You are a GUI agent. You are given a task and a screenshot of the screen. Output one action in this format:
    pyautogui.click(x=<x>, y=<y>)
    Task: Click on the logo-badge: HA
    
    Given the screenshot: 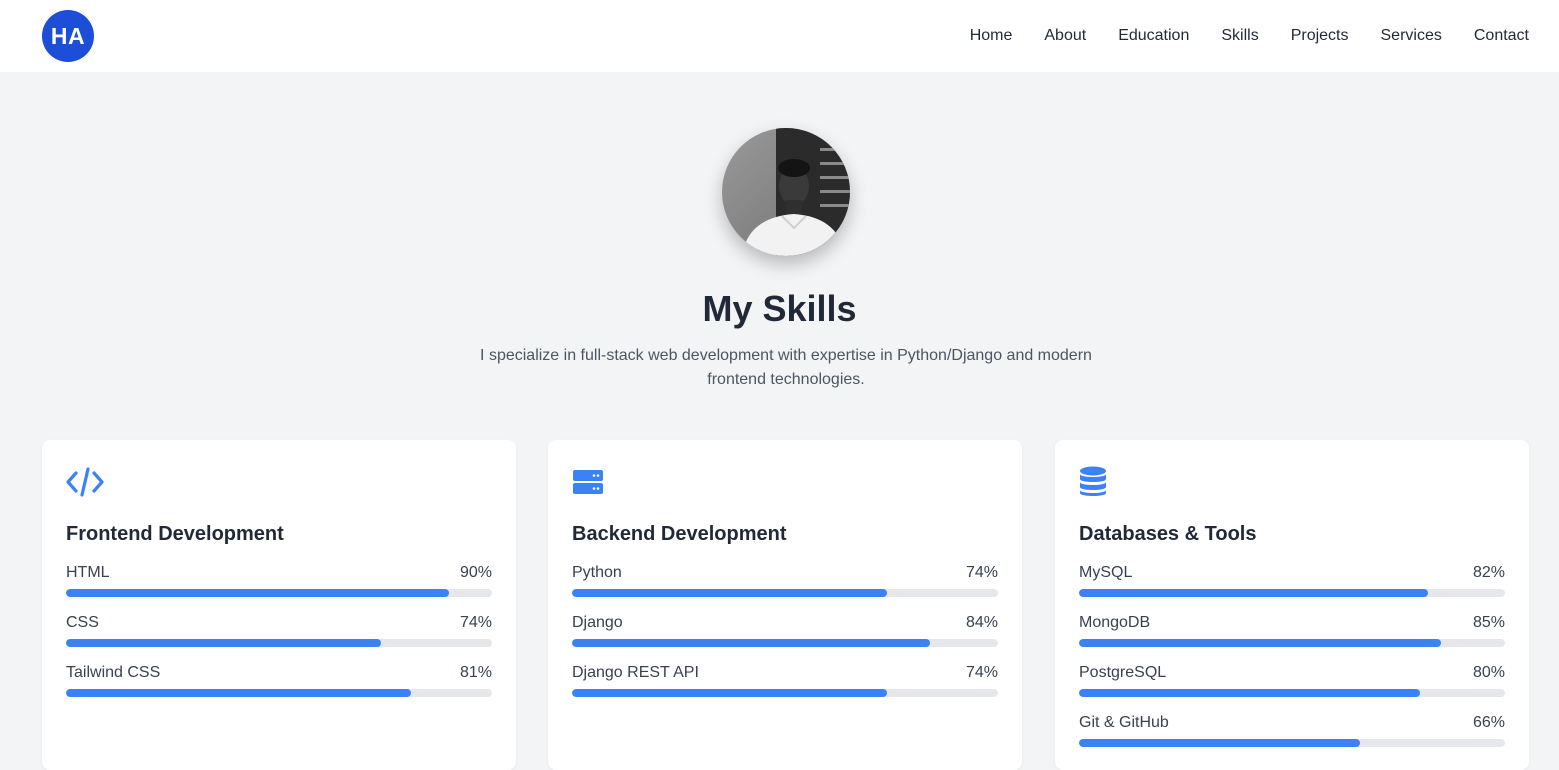 What is the action you would take?
    pyautogui.click(x=68, y=36)
    